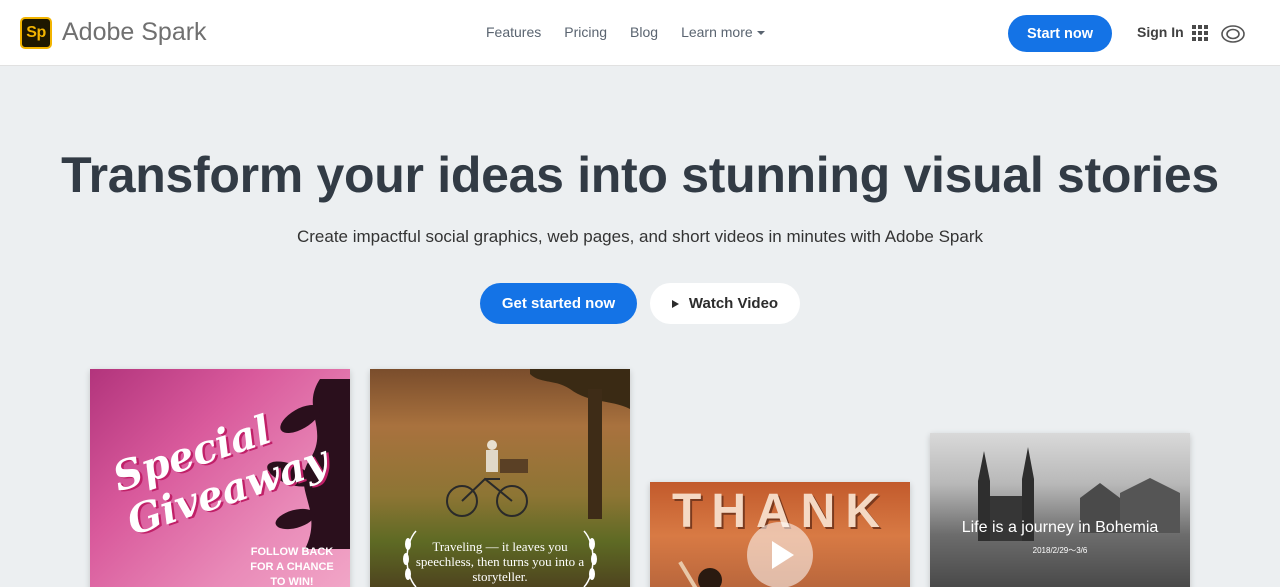 The width and height of the screenshot is (1280, 587). I want to click on chevron-down-icon, so click(760, 33).